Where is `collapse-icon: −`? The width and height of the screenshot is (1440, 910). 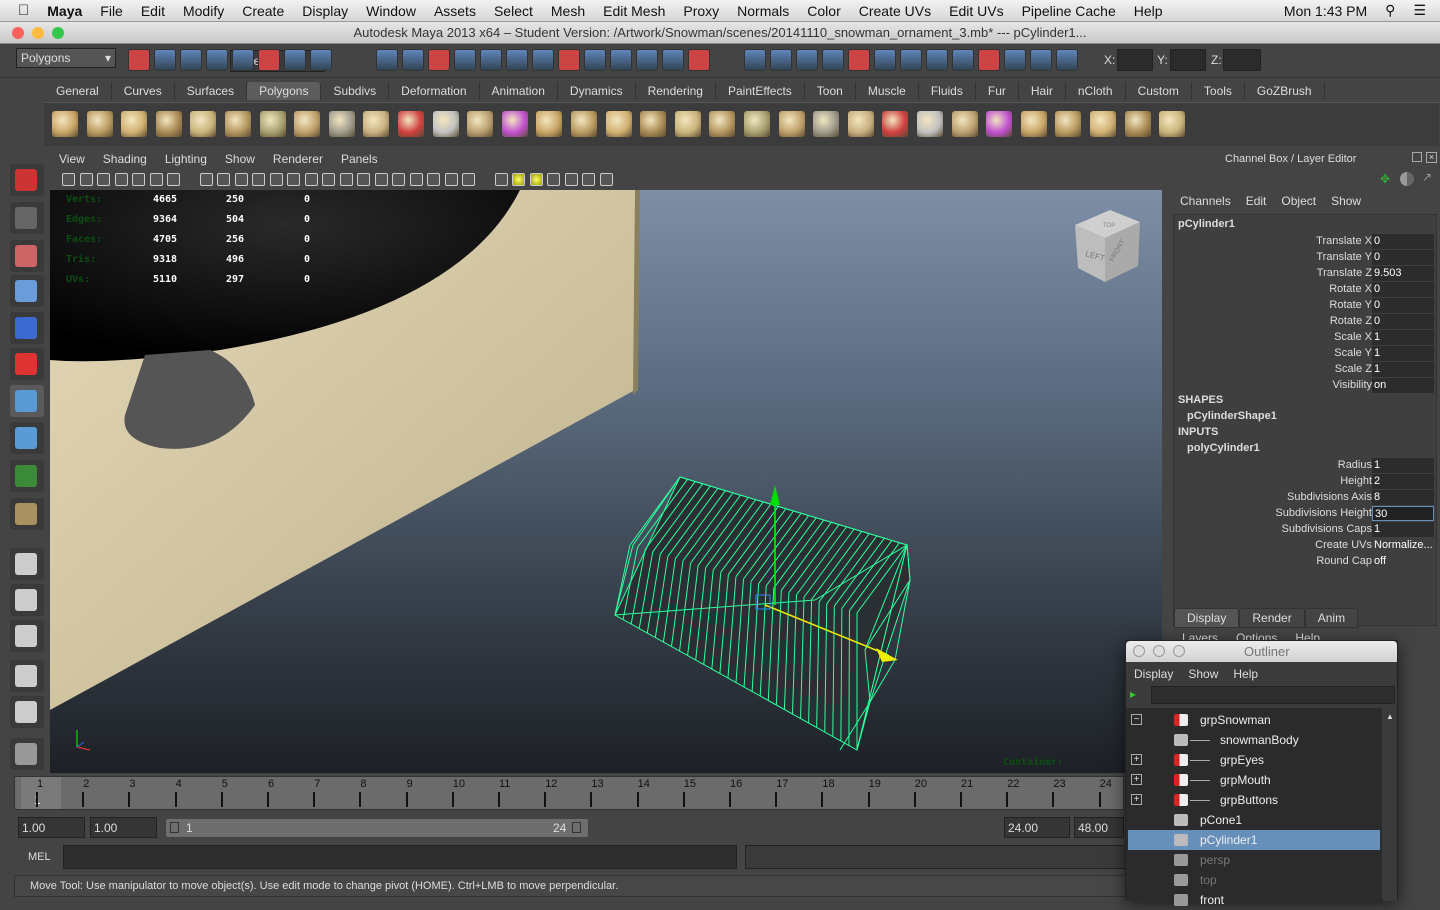
collapse-icon: − is located at coordinates (1136, 719).